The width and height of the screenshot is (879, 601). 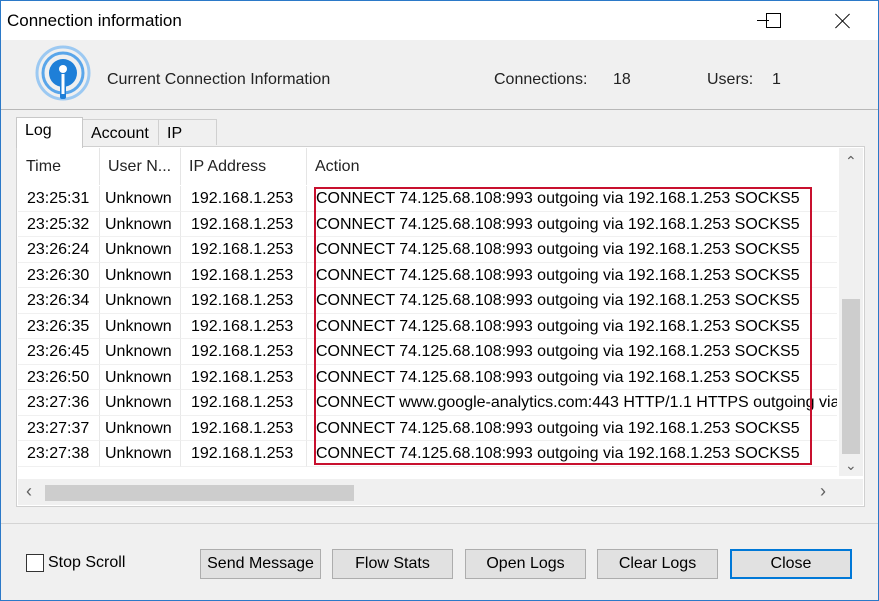 I want to click on chevron-down-icon: ⌄, so click(x=851, y=465).